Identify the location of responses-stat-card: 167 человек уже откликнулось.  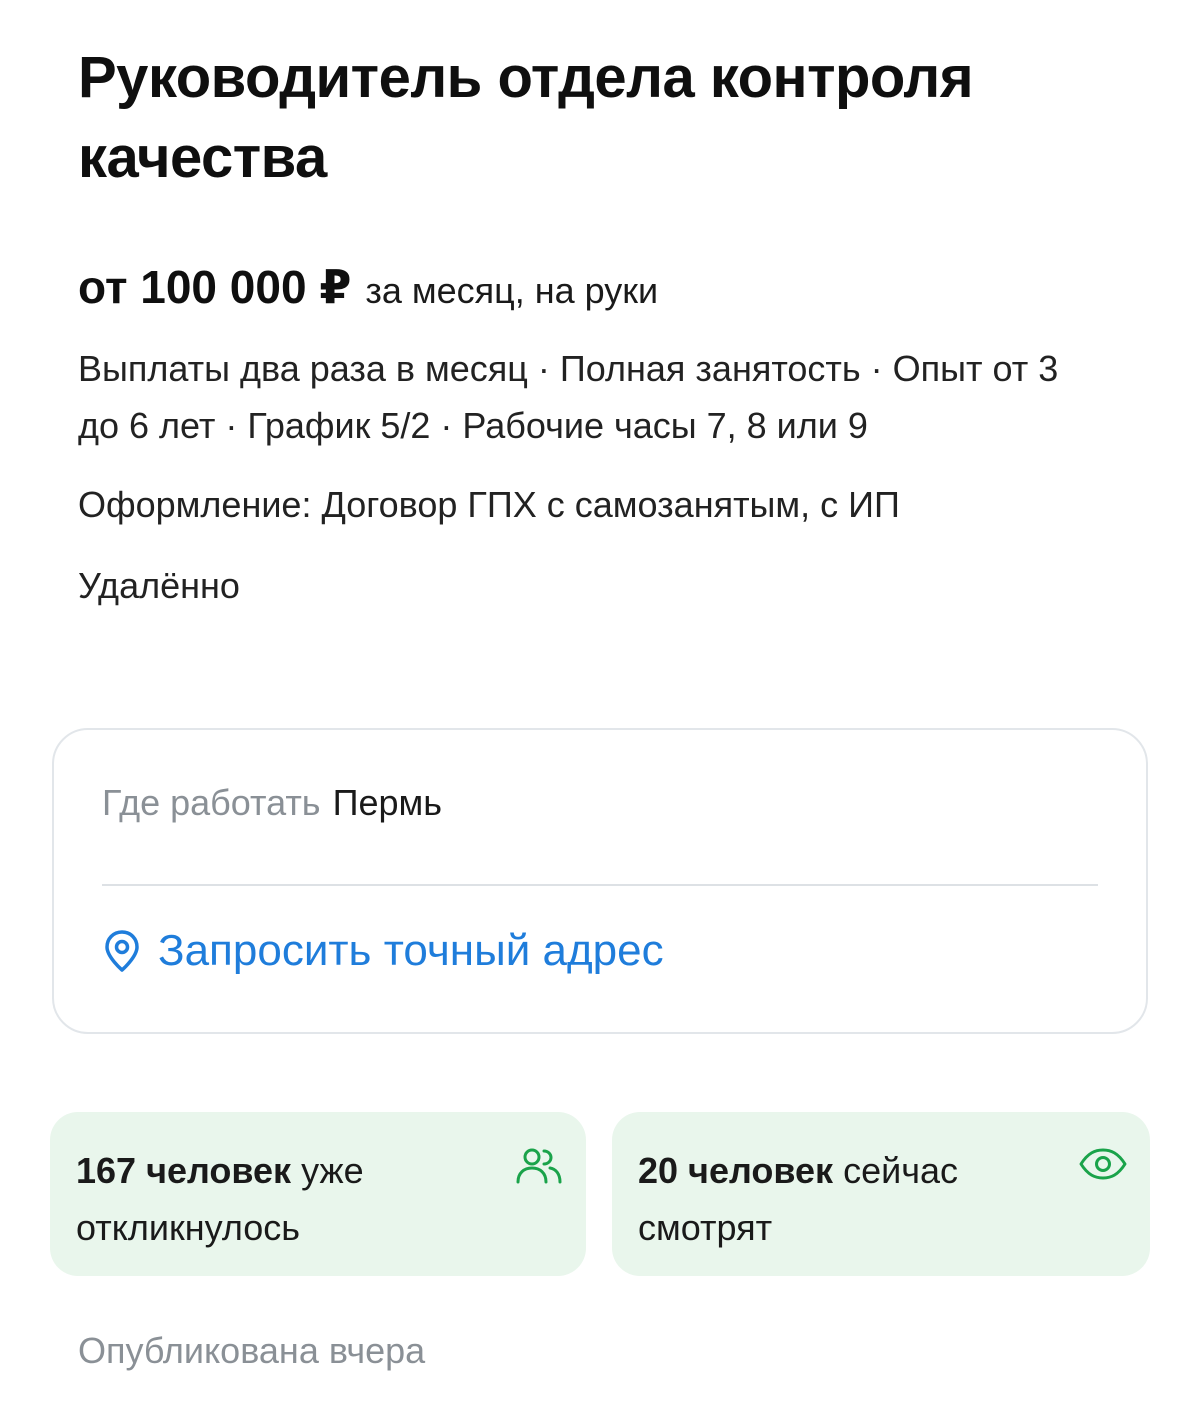
(318, 1194).